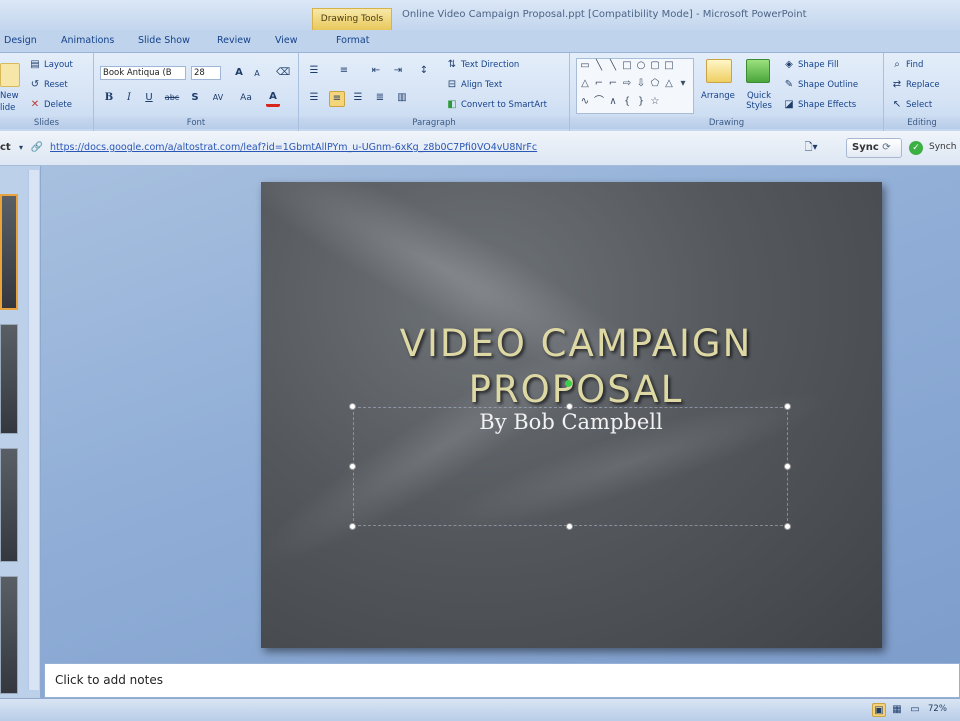 The width and height of the screenshot is (960, 721). Describe the element at coordinates (655, 66) in the screenshot. I see `rounded-rect-shape-icon: ▢` at that location.